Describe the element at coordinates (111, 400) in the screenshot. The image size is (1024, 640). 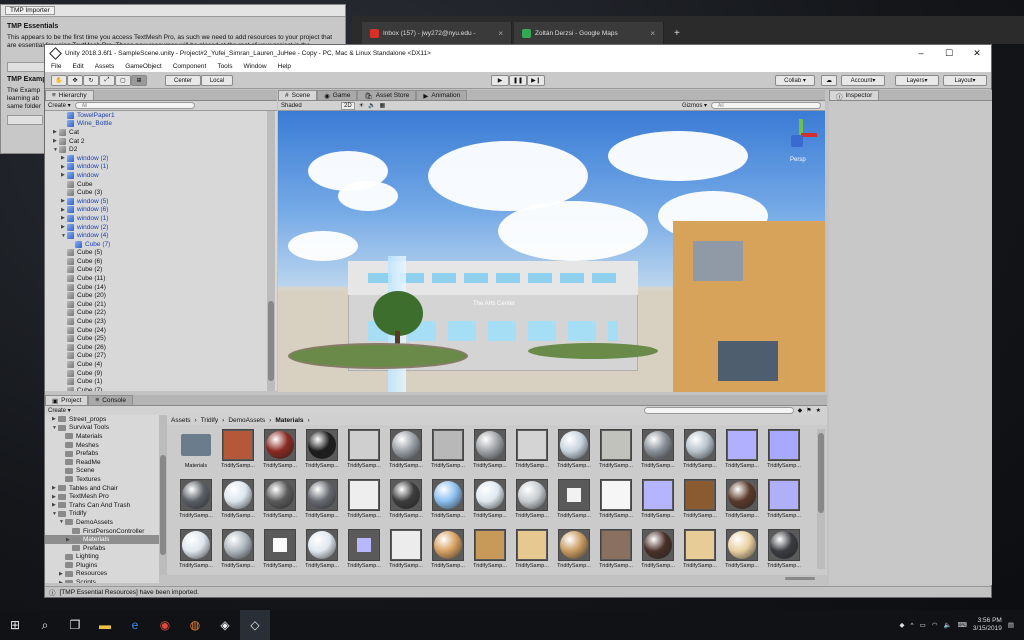
I see `tab-console: ≡ Console` at that location.